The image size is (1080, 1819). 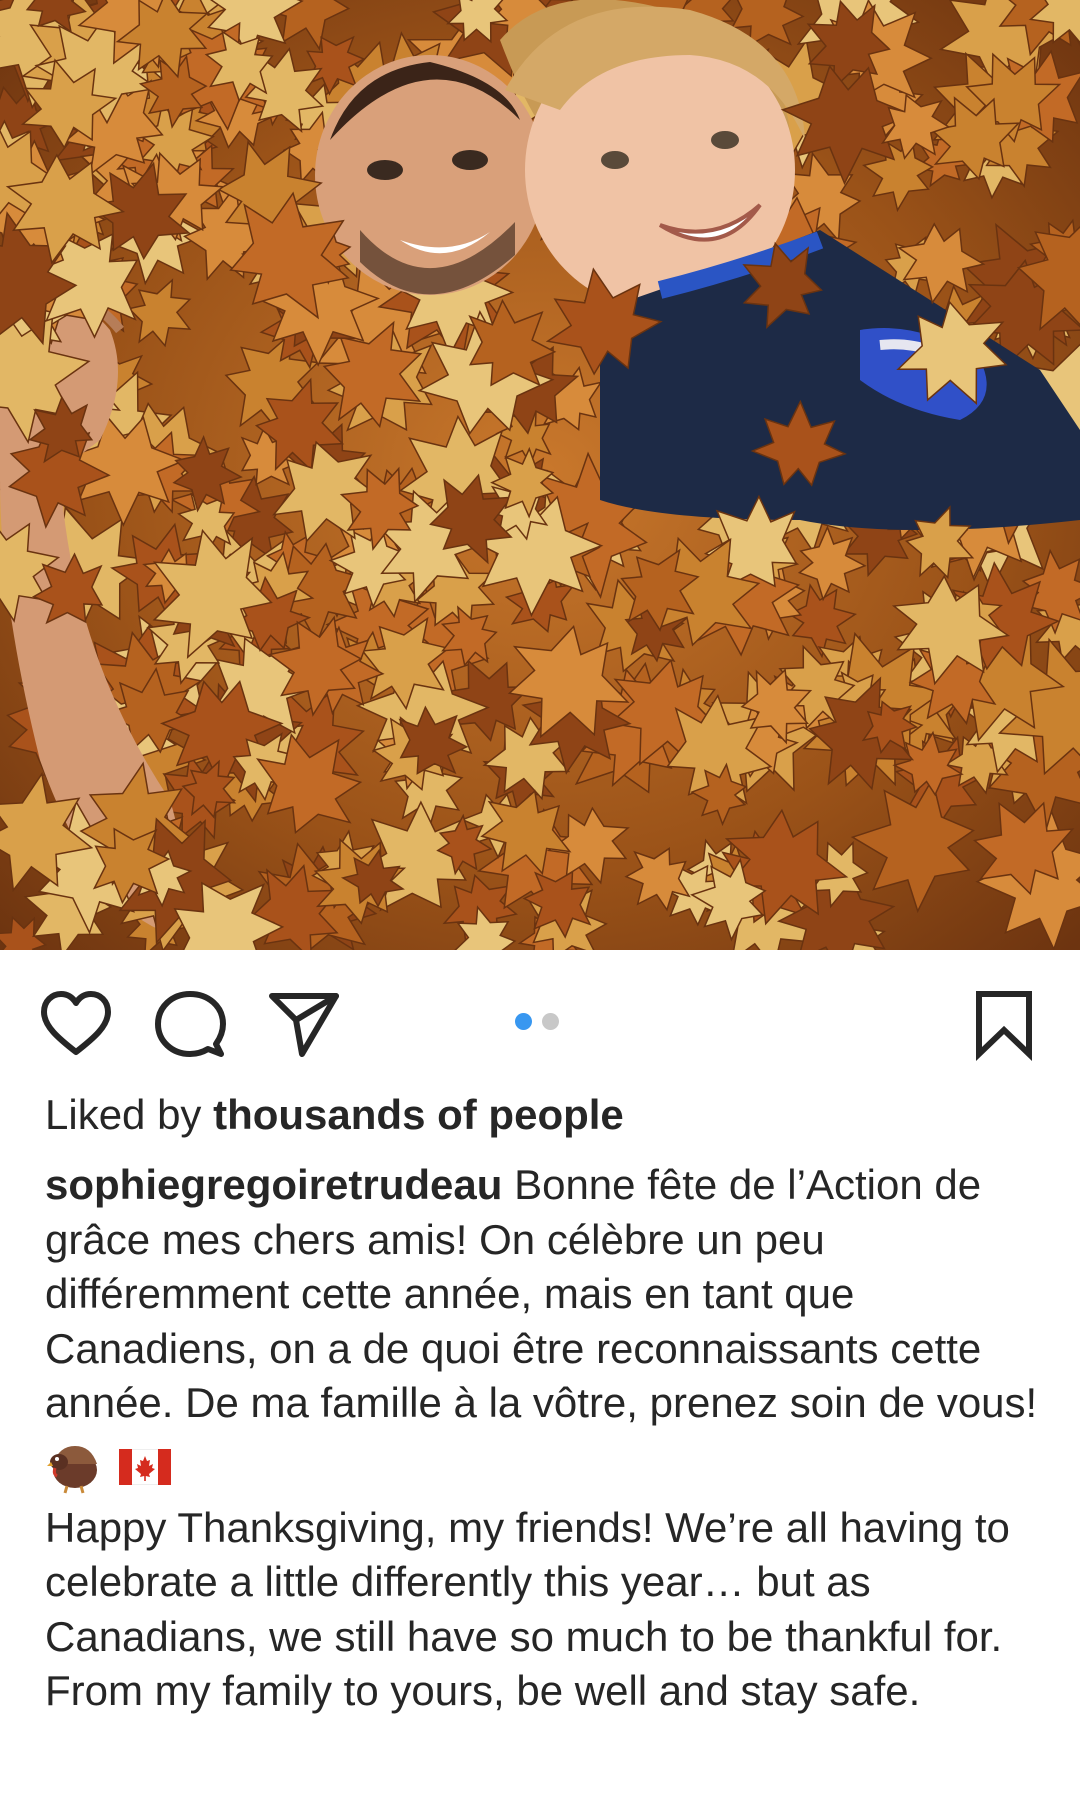 I want to click on likes-line: Liked by thousands of people, so click(x=545, y=1118).